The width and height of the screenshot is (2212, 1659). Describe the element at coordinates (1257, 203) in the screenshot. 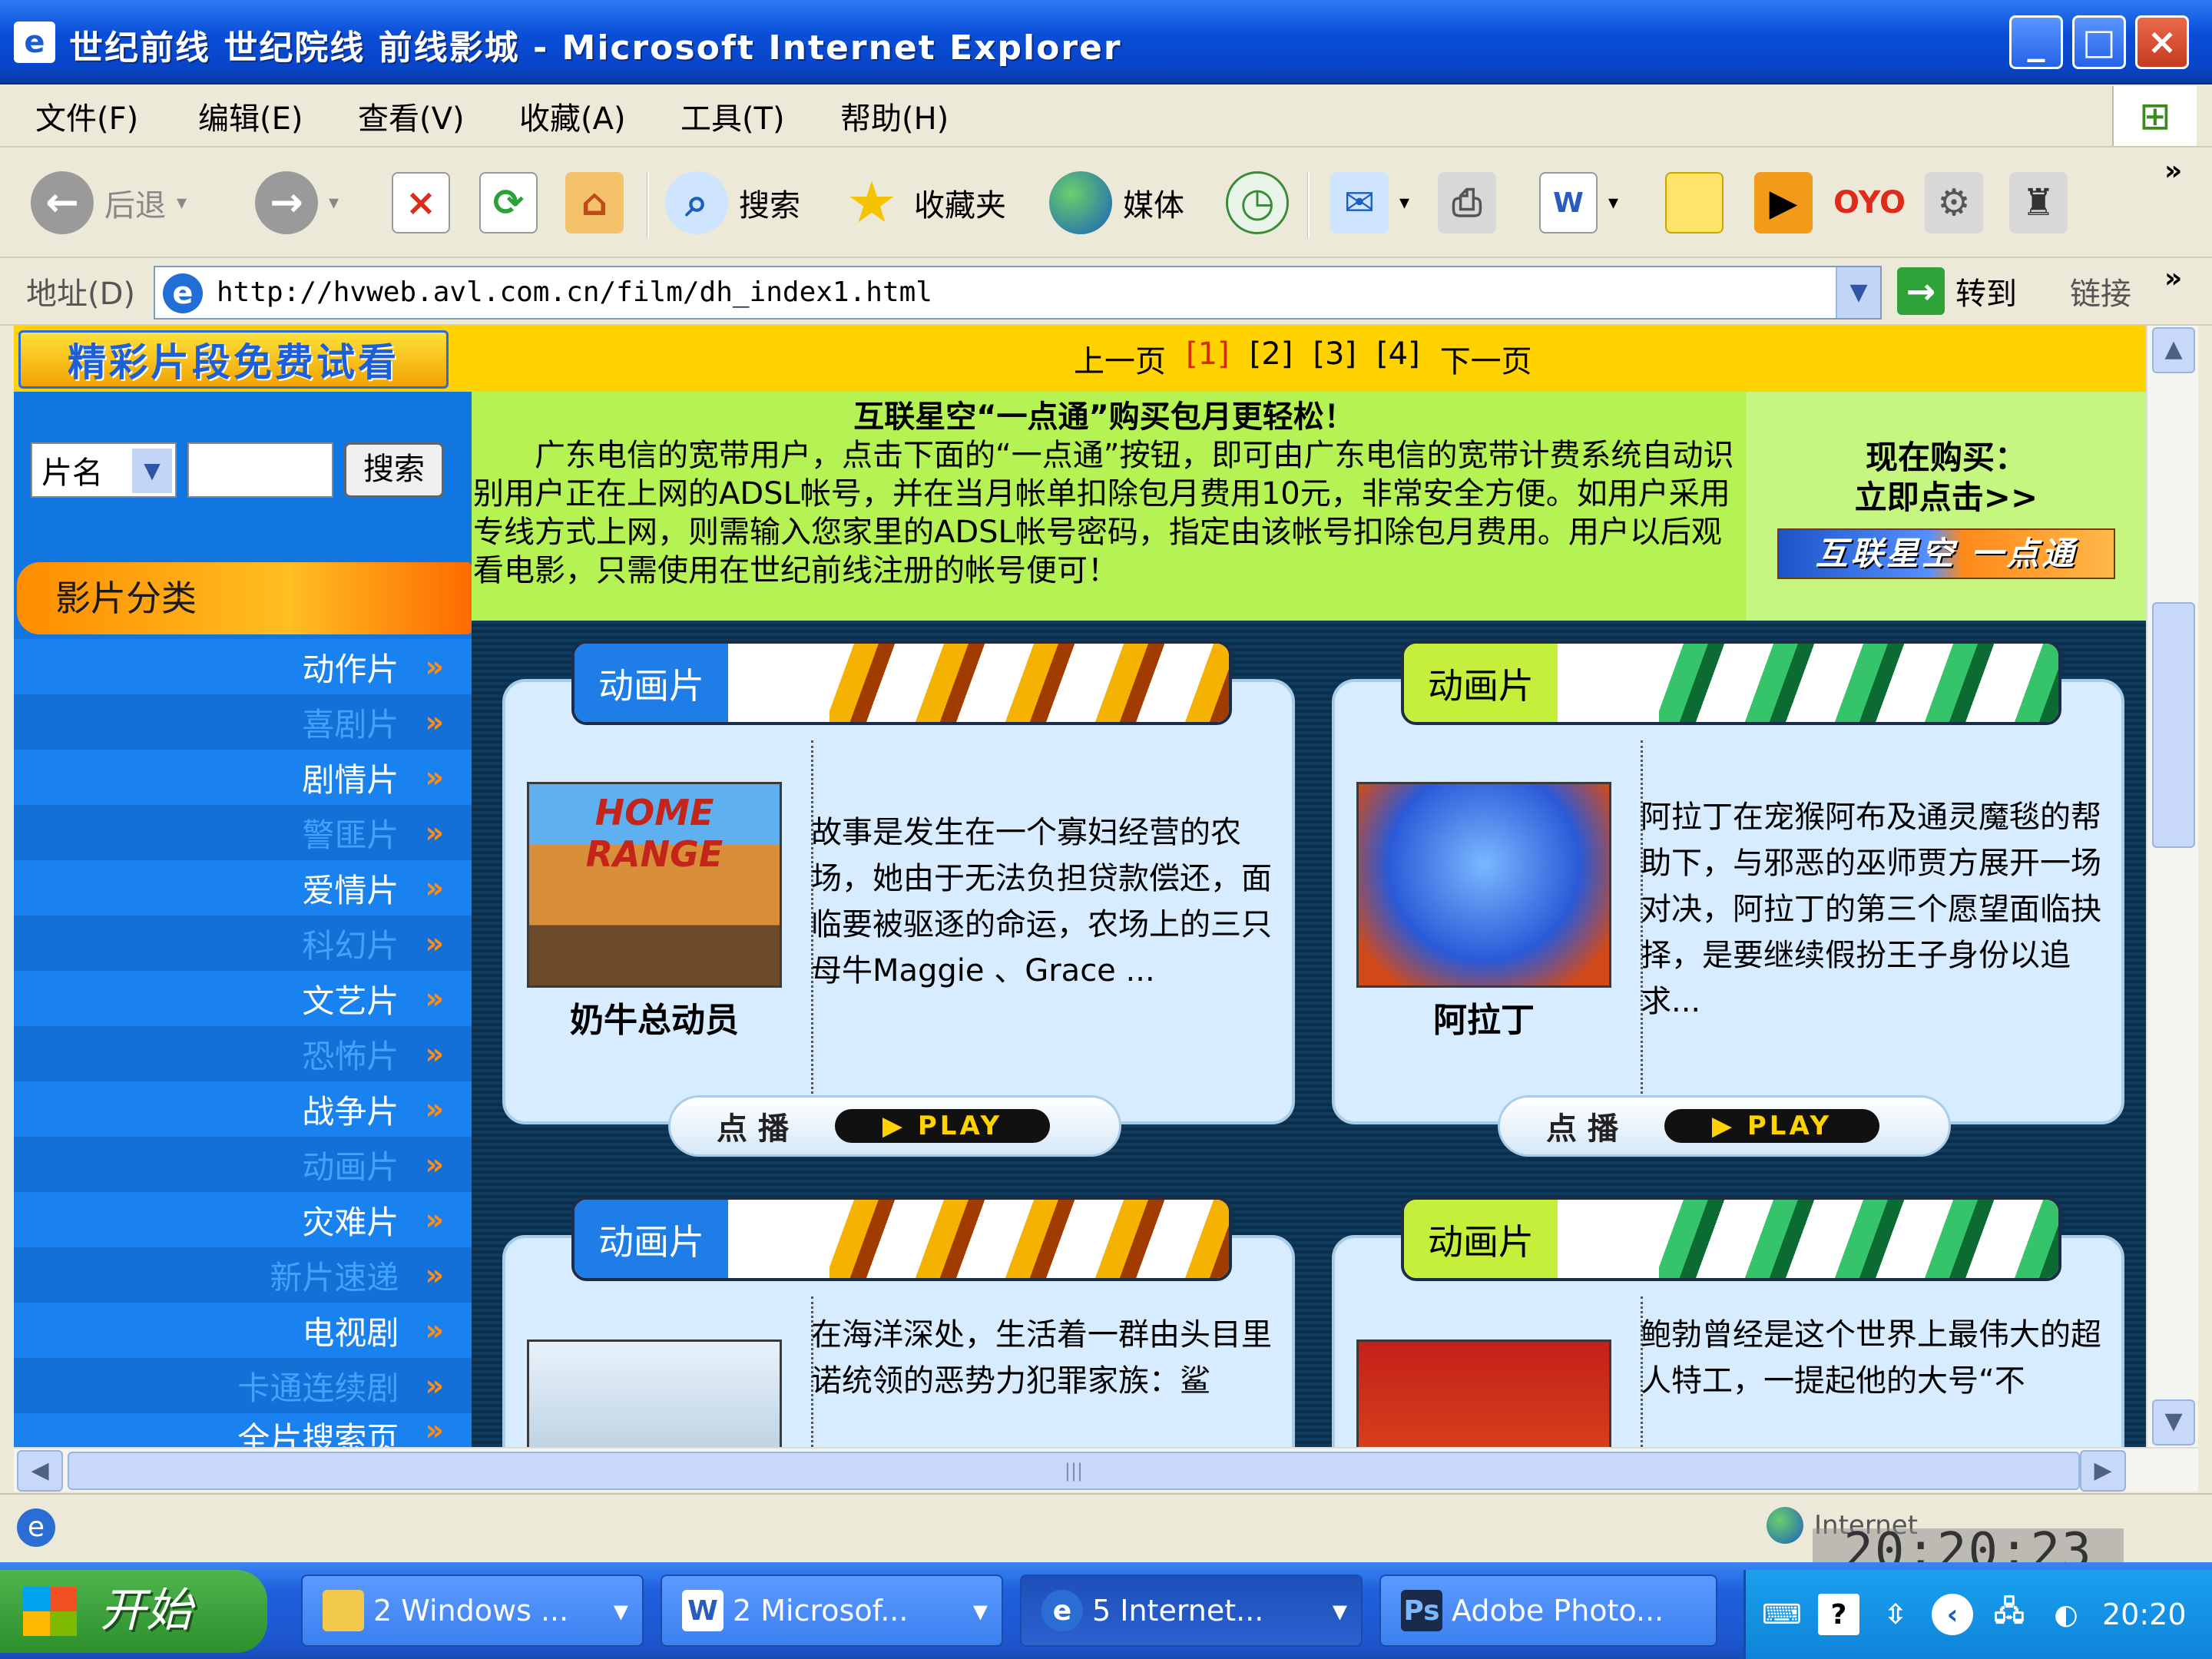

I see `history-button: ◷` at that location.